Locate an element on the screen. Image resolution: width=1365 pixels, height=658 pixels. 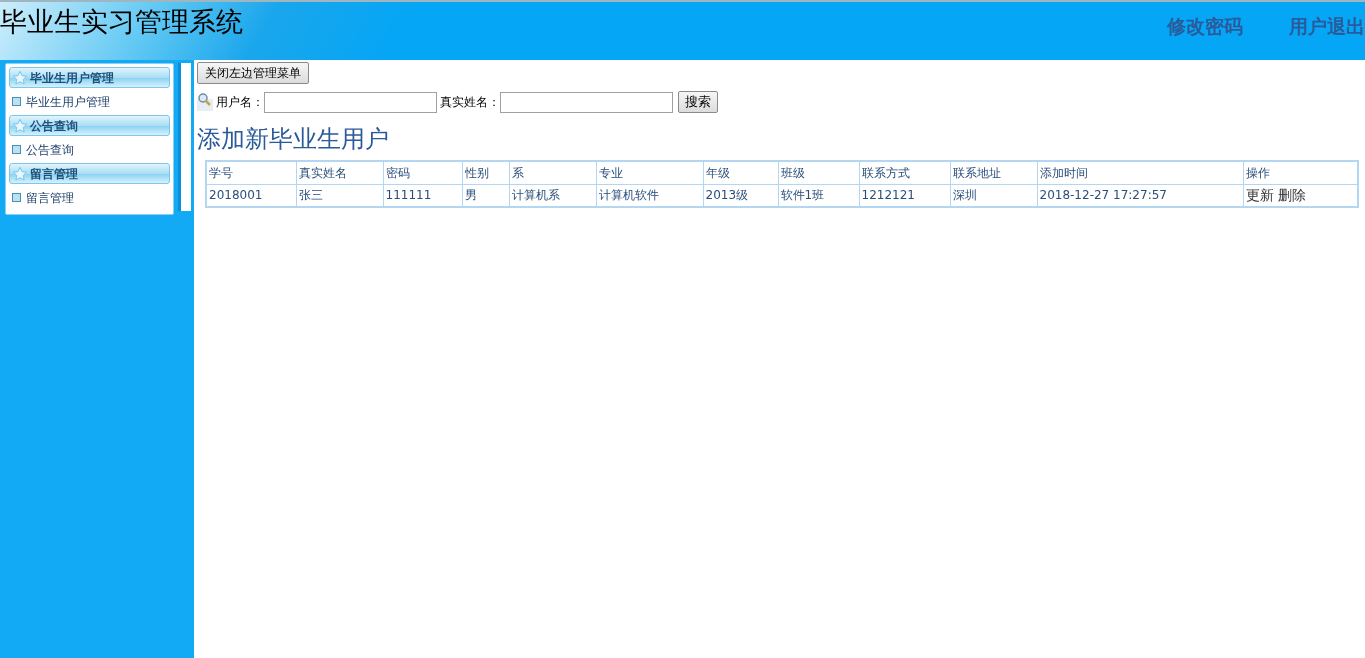
column-header: 联系方式 is located at coordinates (904, 172).